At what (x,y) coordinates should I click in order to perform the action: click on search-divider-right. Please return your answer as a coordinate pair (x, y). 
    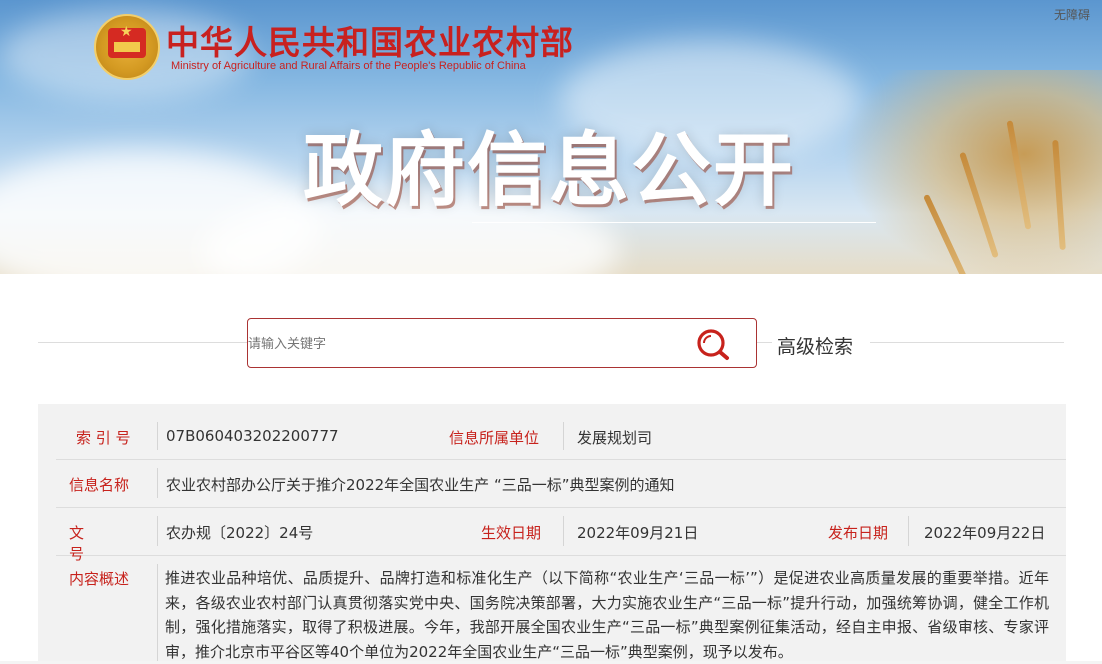
    Looking at the image, I should click on (967, 342).